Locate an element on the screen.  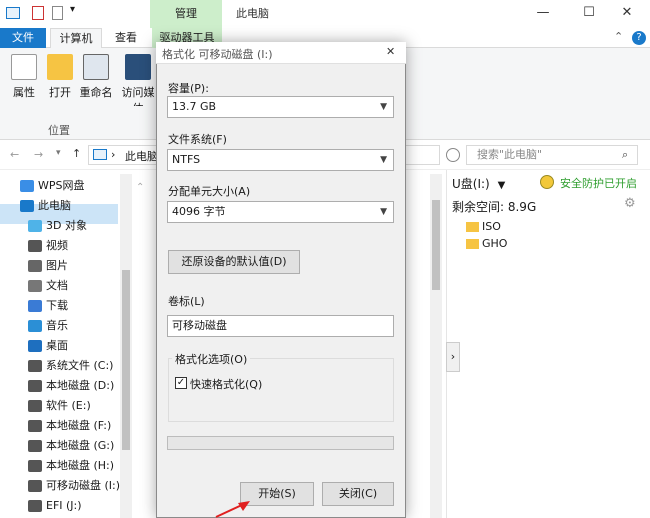
sidebar-item: WPS网盘 is located at coordinates (52, 186).